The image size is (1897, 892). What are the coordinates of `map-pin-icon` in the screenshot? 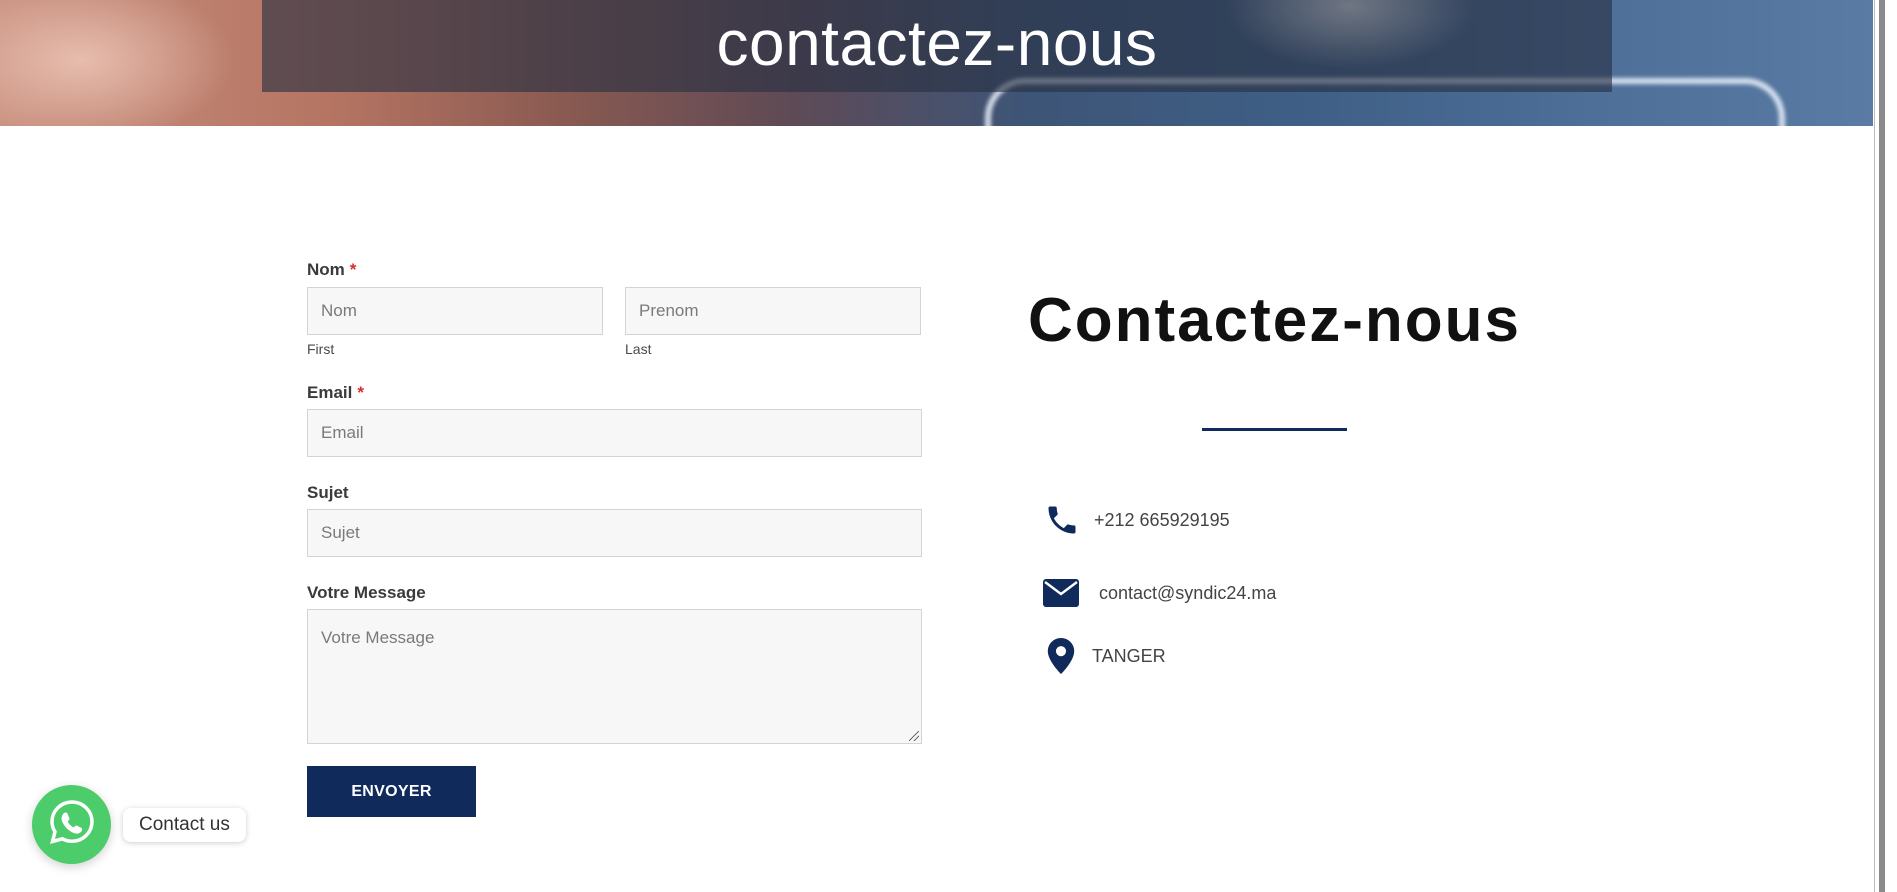 It's located at (1061, 656).